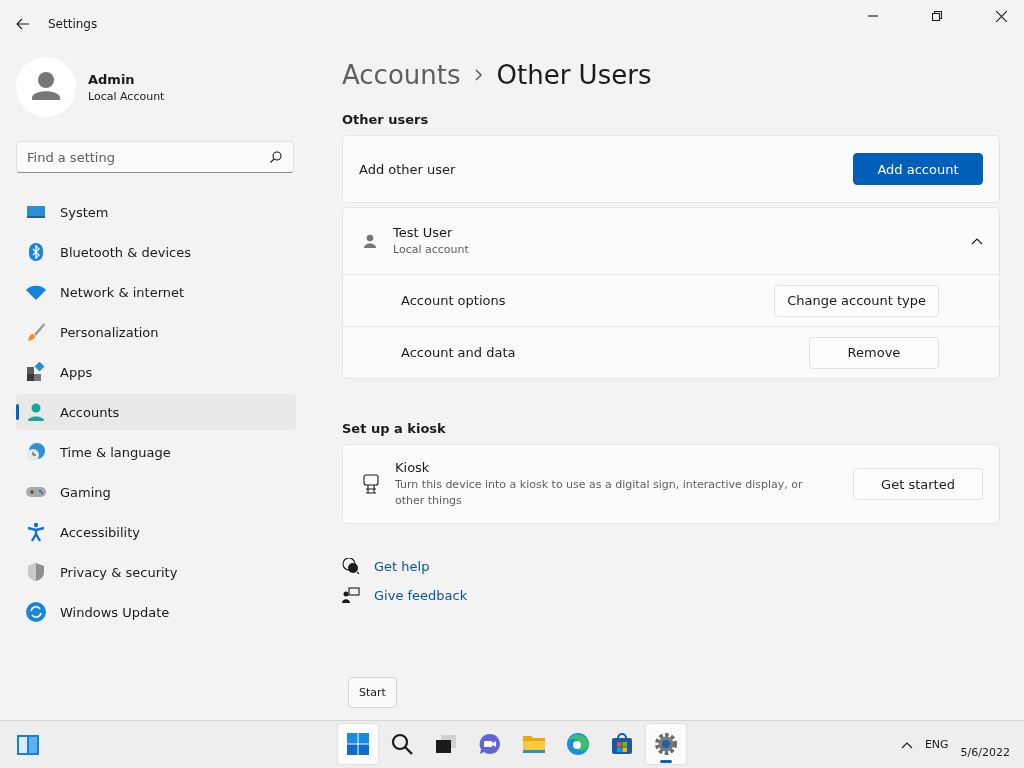 The width and height of the screenshot is (1024, 768). I want to click on sidebar-item: Network & internet, so click(156, 292).